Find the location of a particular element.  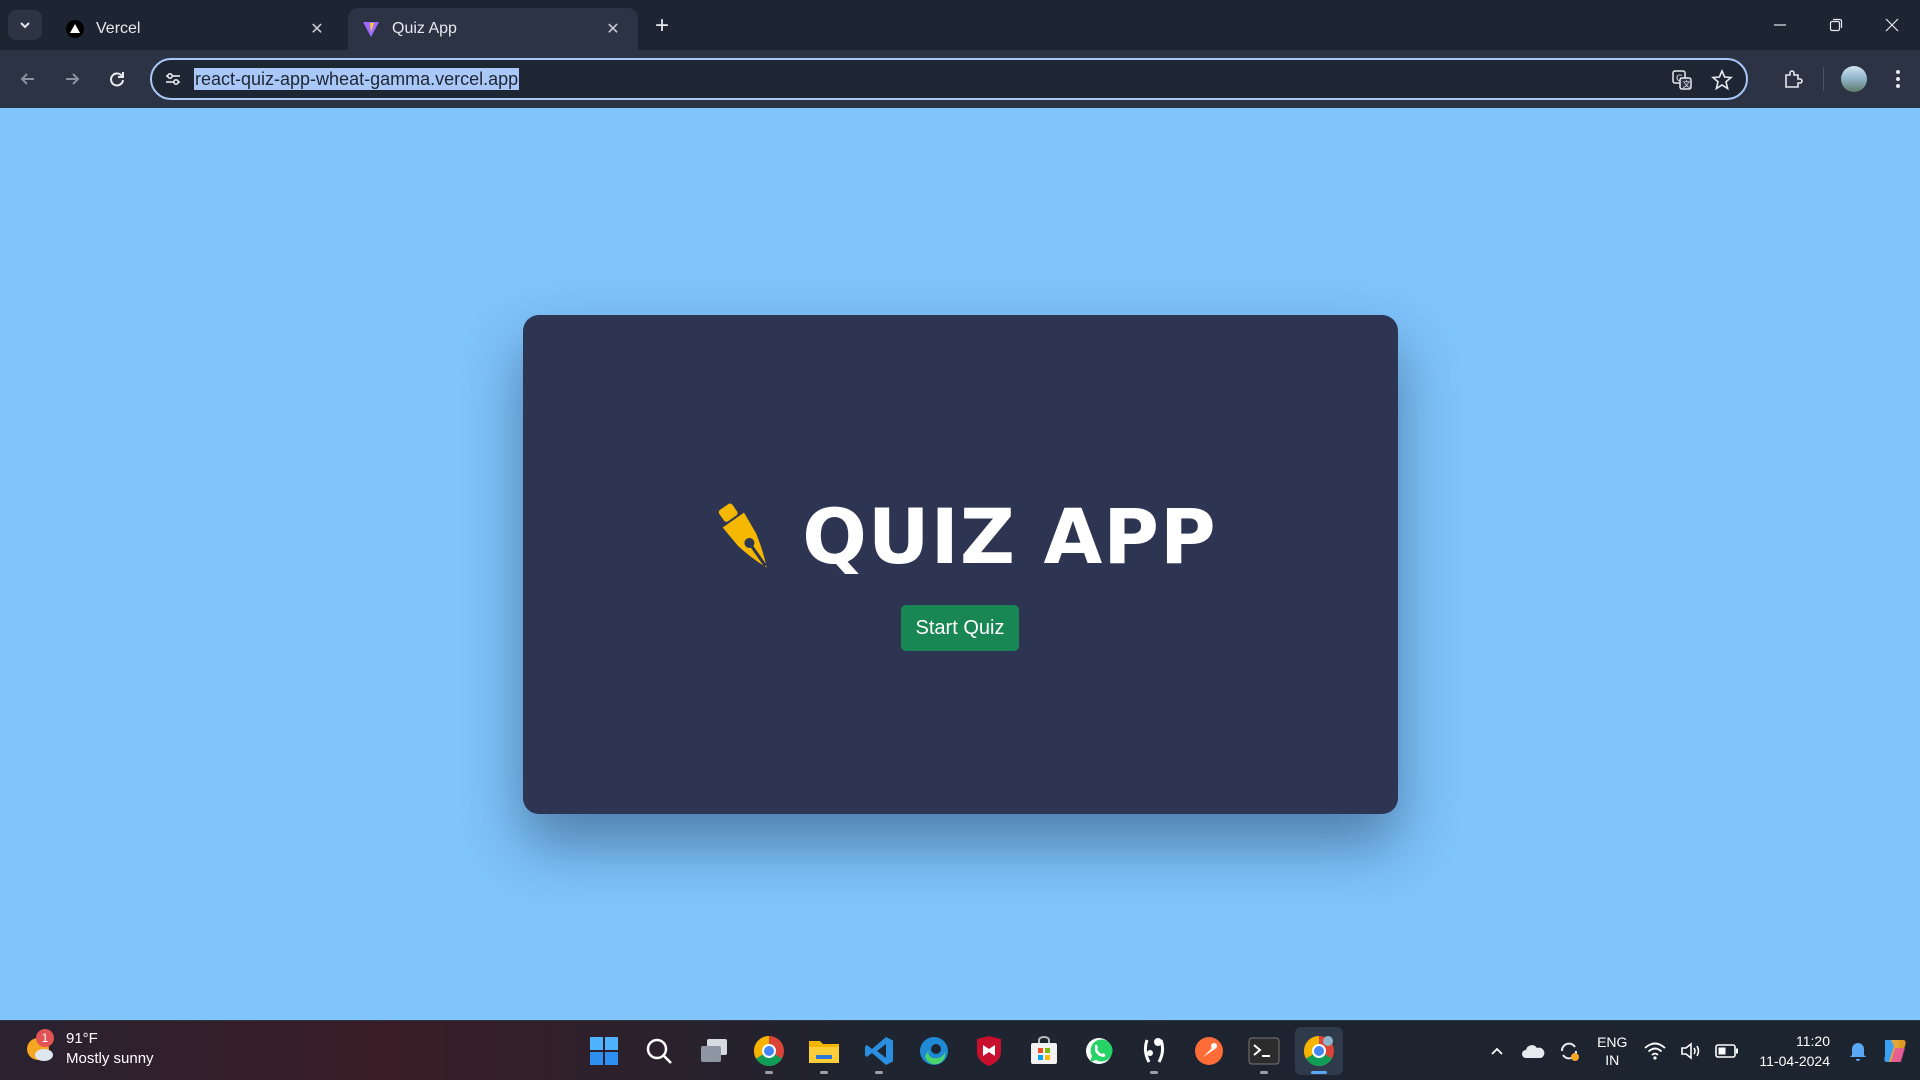

profile-button is located at coordinates (1854, 79).